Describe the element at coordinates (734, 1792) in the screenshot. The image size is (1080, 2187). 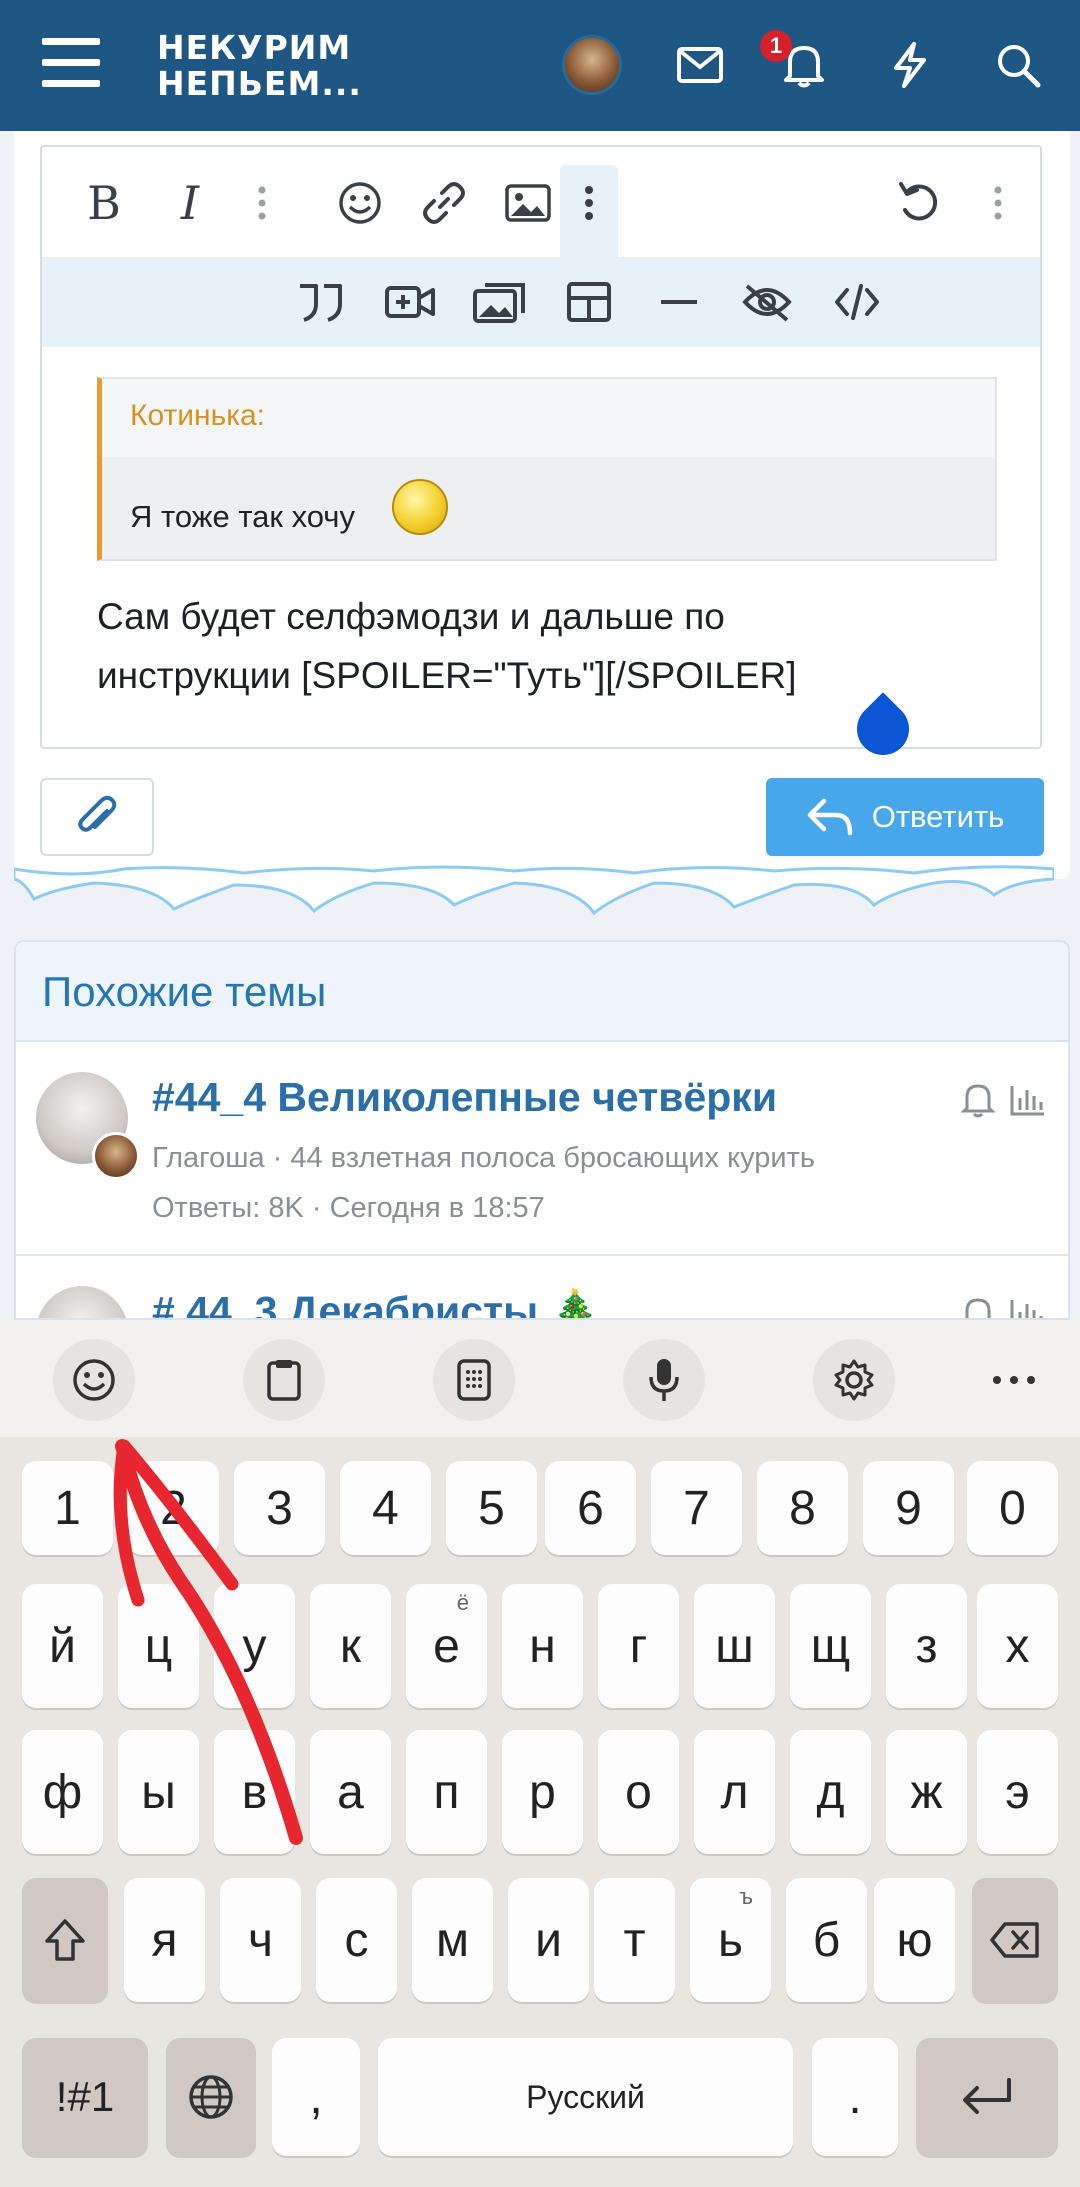
I see `key-л: л` at that location.